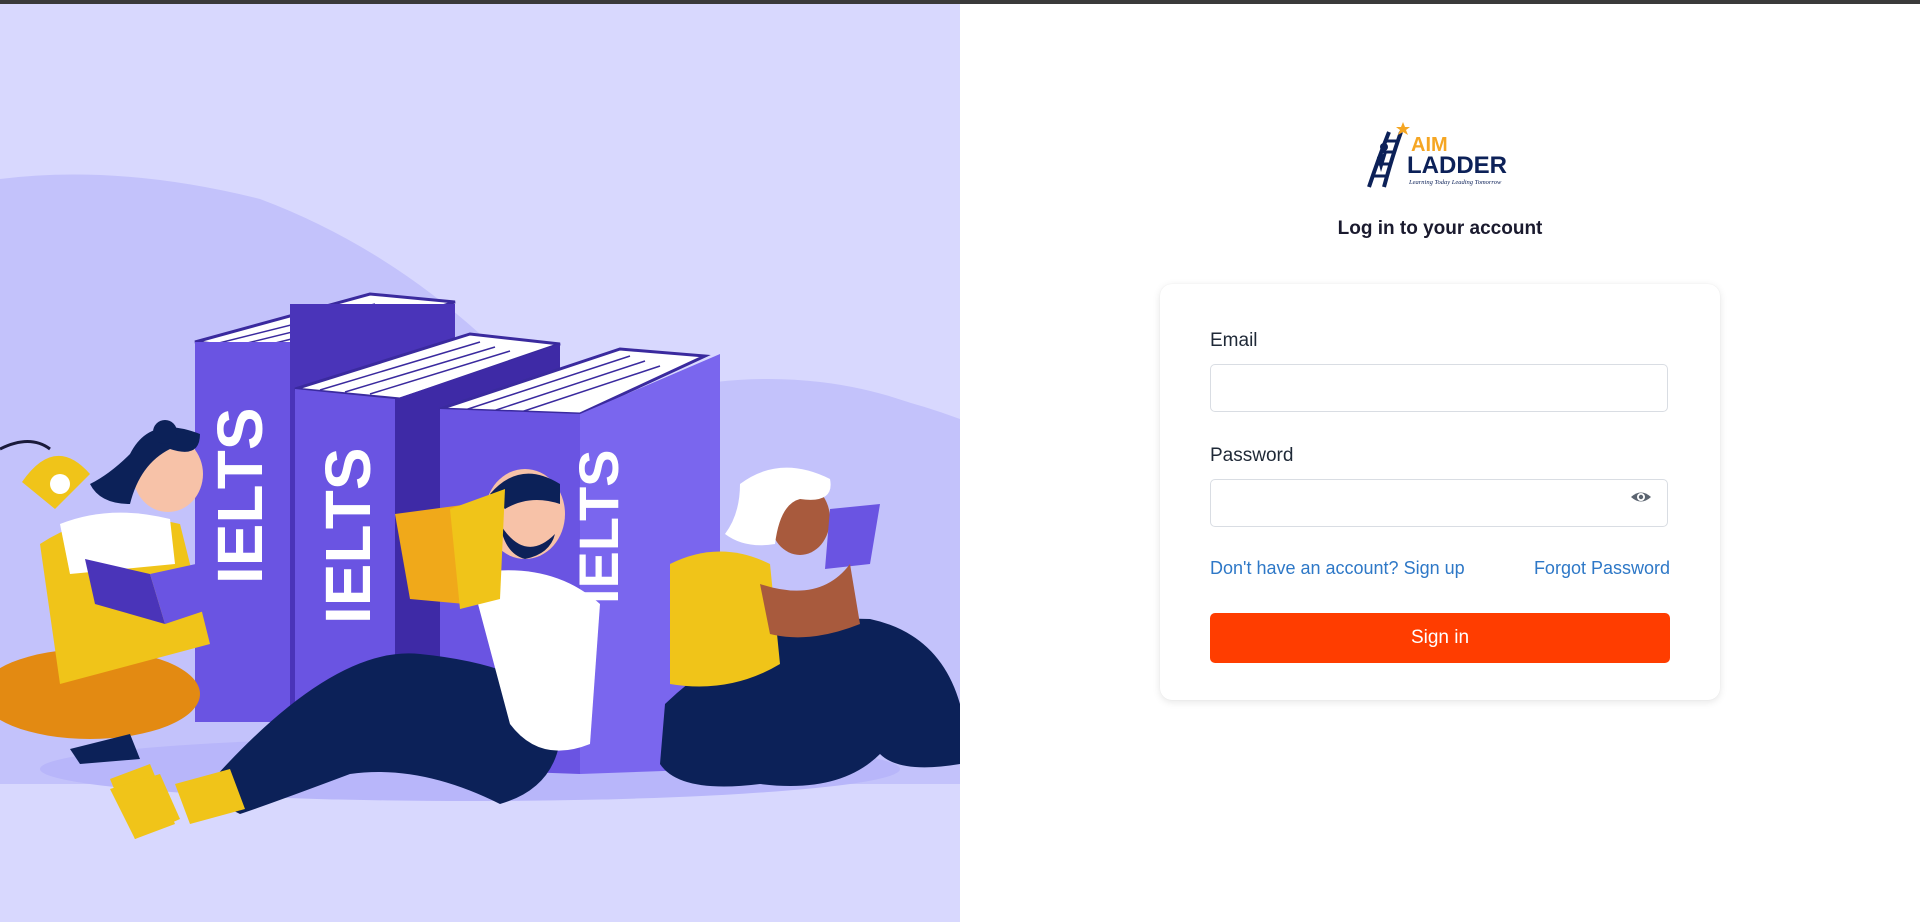 The image size is (1920, 922). Describe the element at coordinates (348, 535) in the screenshot. I see `book-spine-text-2: IELTS` at that location.